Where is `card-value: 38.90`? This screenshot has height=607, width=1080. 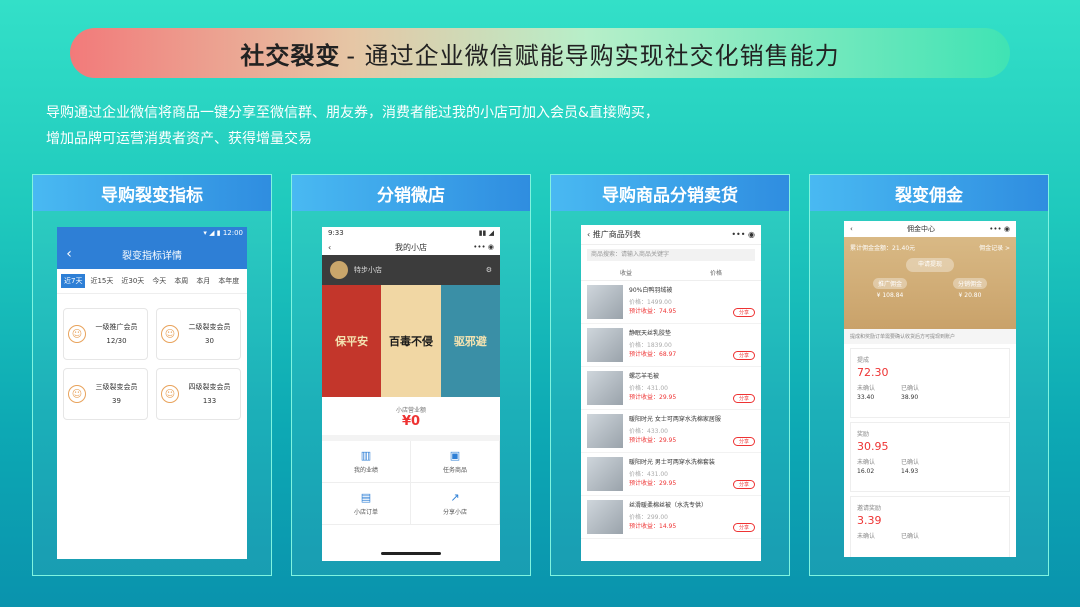 card-value: 38.90 is located at coordinates (910, 397).